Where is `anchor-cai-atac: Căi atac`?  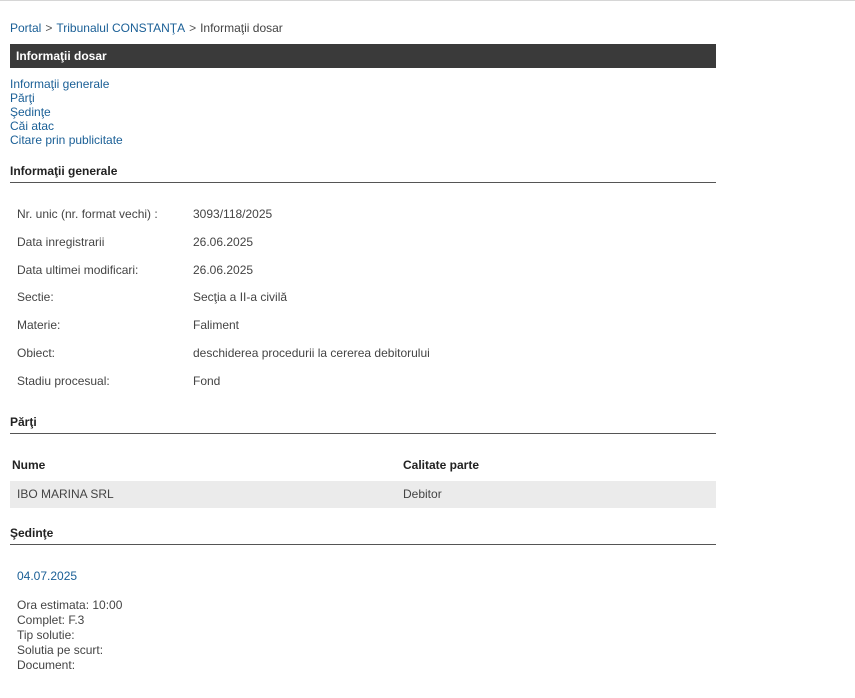 anchor-cai-atac: Căi atac is located at coordinates (32, 126).